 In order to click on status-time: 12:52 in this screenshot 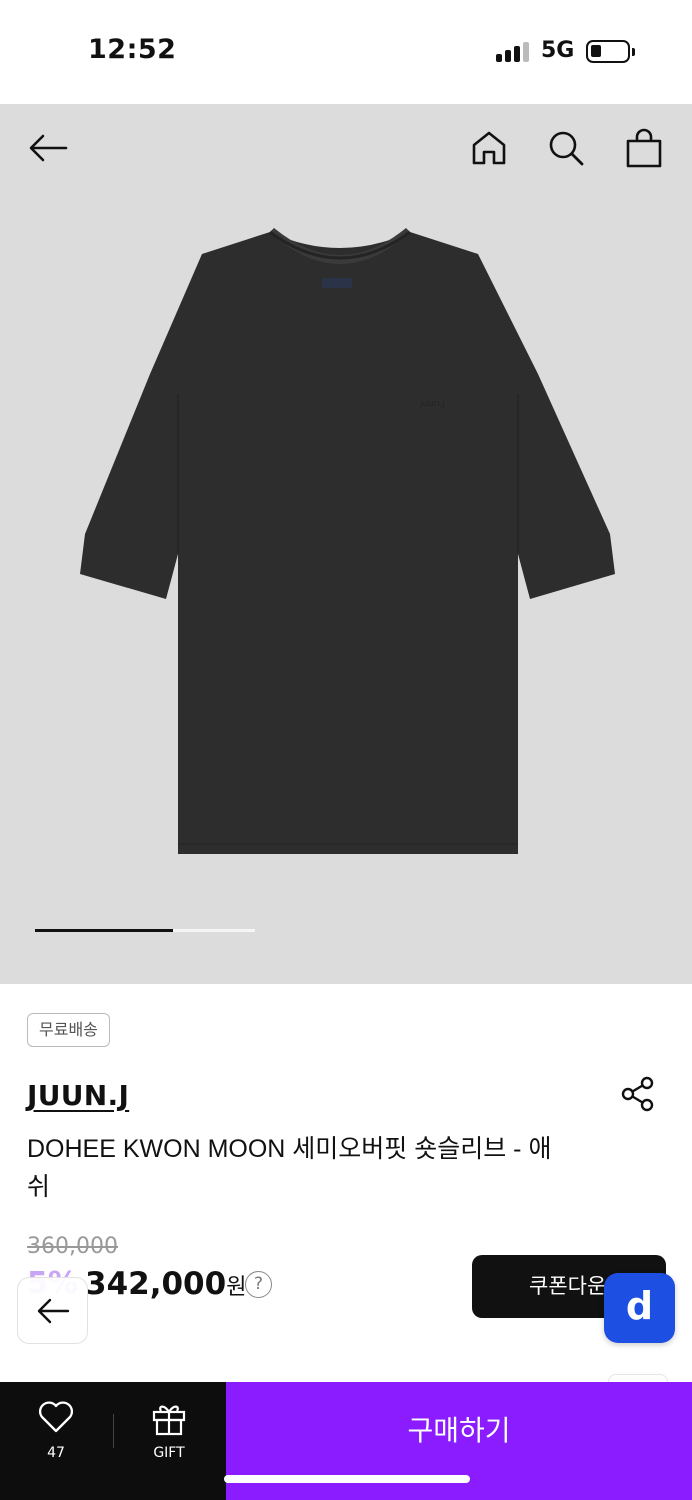, I will do `click(132, 49)`.